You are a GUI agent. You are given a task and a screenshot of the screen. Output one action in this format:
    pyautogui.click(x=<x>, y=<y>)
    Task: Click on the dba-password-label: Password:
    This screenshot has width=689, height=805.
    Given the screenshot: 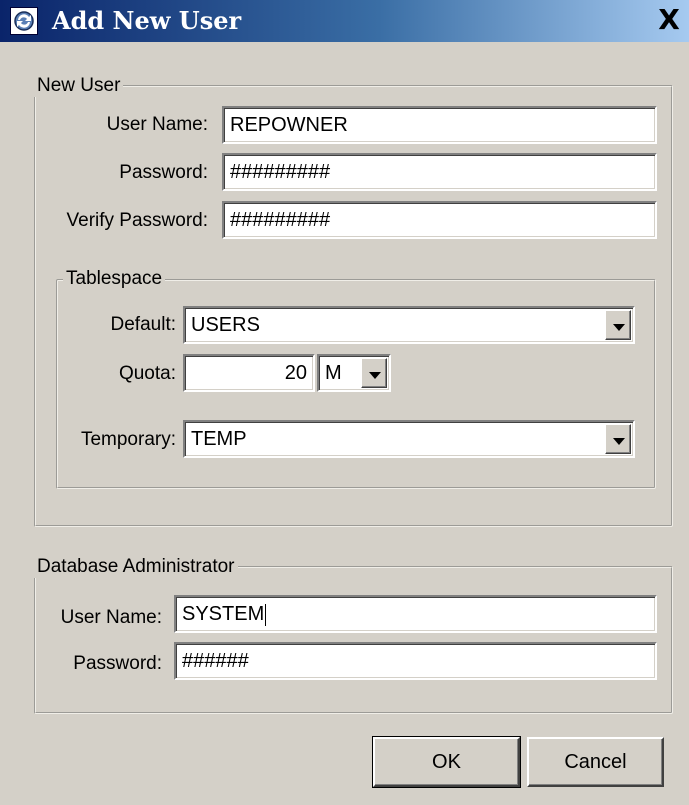 What is the action you would take?
    pyautogui.click(x=117, y=663)
    